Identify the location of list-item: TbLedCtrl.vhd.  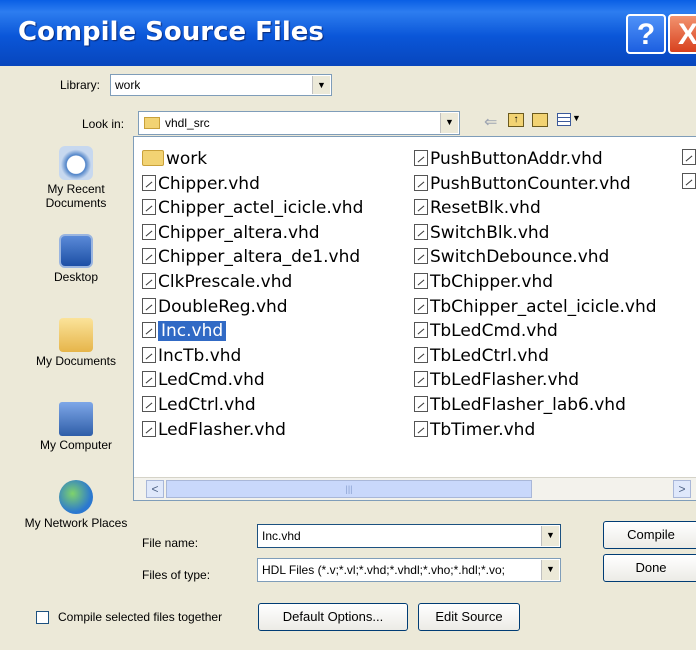
(481, 356).